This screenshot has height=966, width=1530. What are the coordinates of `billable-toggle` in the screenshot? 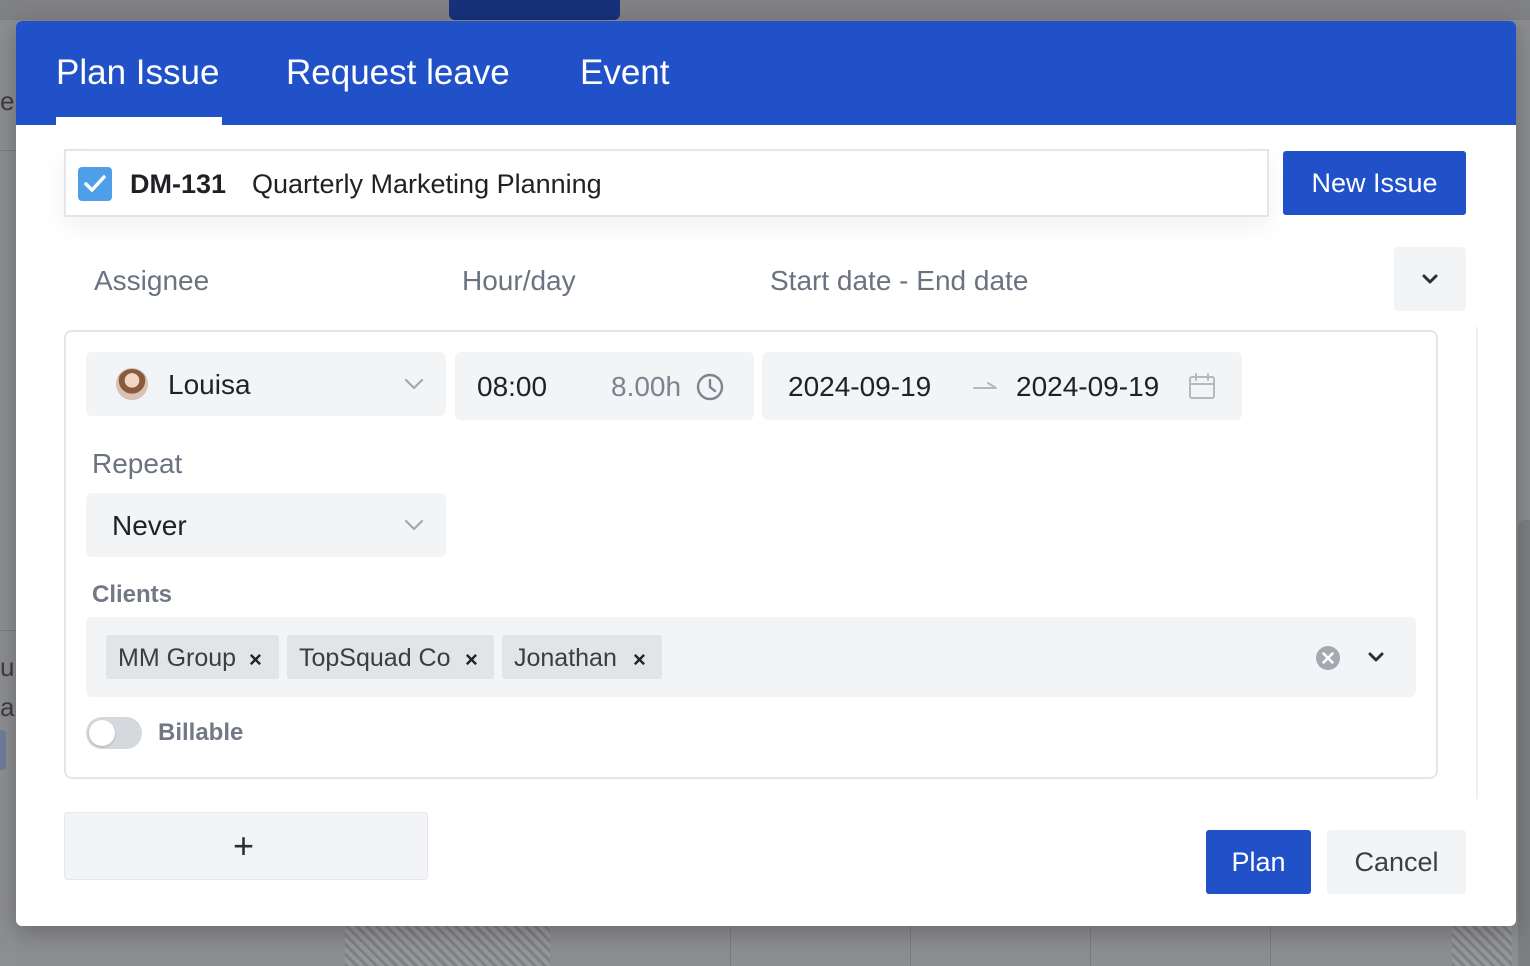 It's located at (114, 733).